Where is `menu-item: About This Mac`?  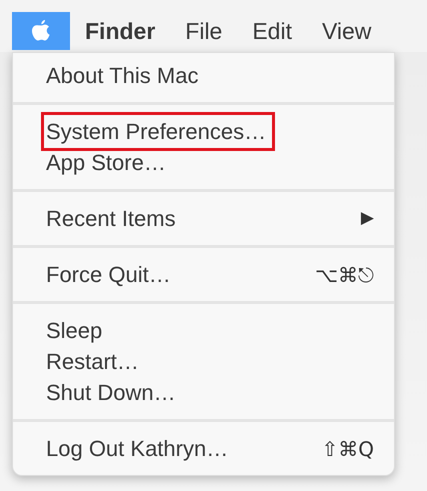
menu-item: About This Mac is located at coordinates (122, 75).